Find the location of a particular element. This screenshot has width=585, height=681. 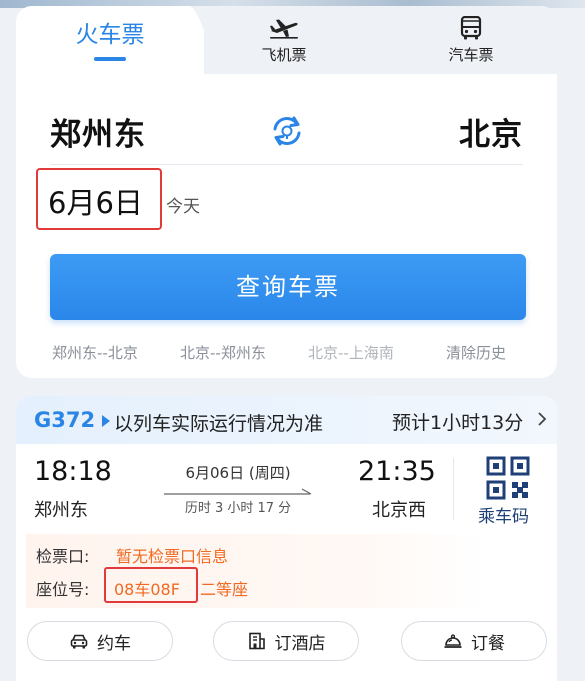

journey-arrow-icon is located at coordinates (238, 491).